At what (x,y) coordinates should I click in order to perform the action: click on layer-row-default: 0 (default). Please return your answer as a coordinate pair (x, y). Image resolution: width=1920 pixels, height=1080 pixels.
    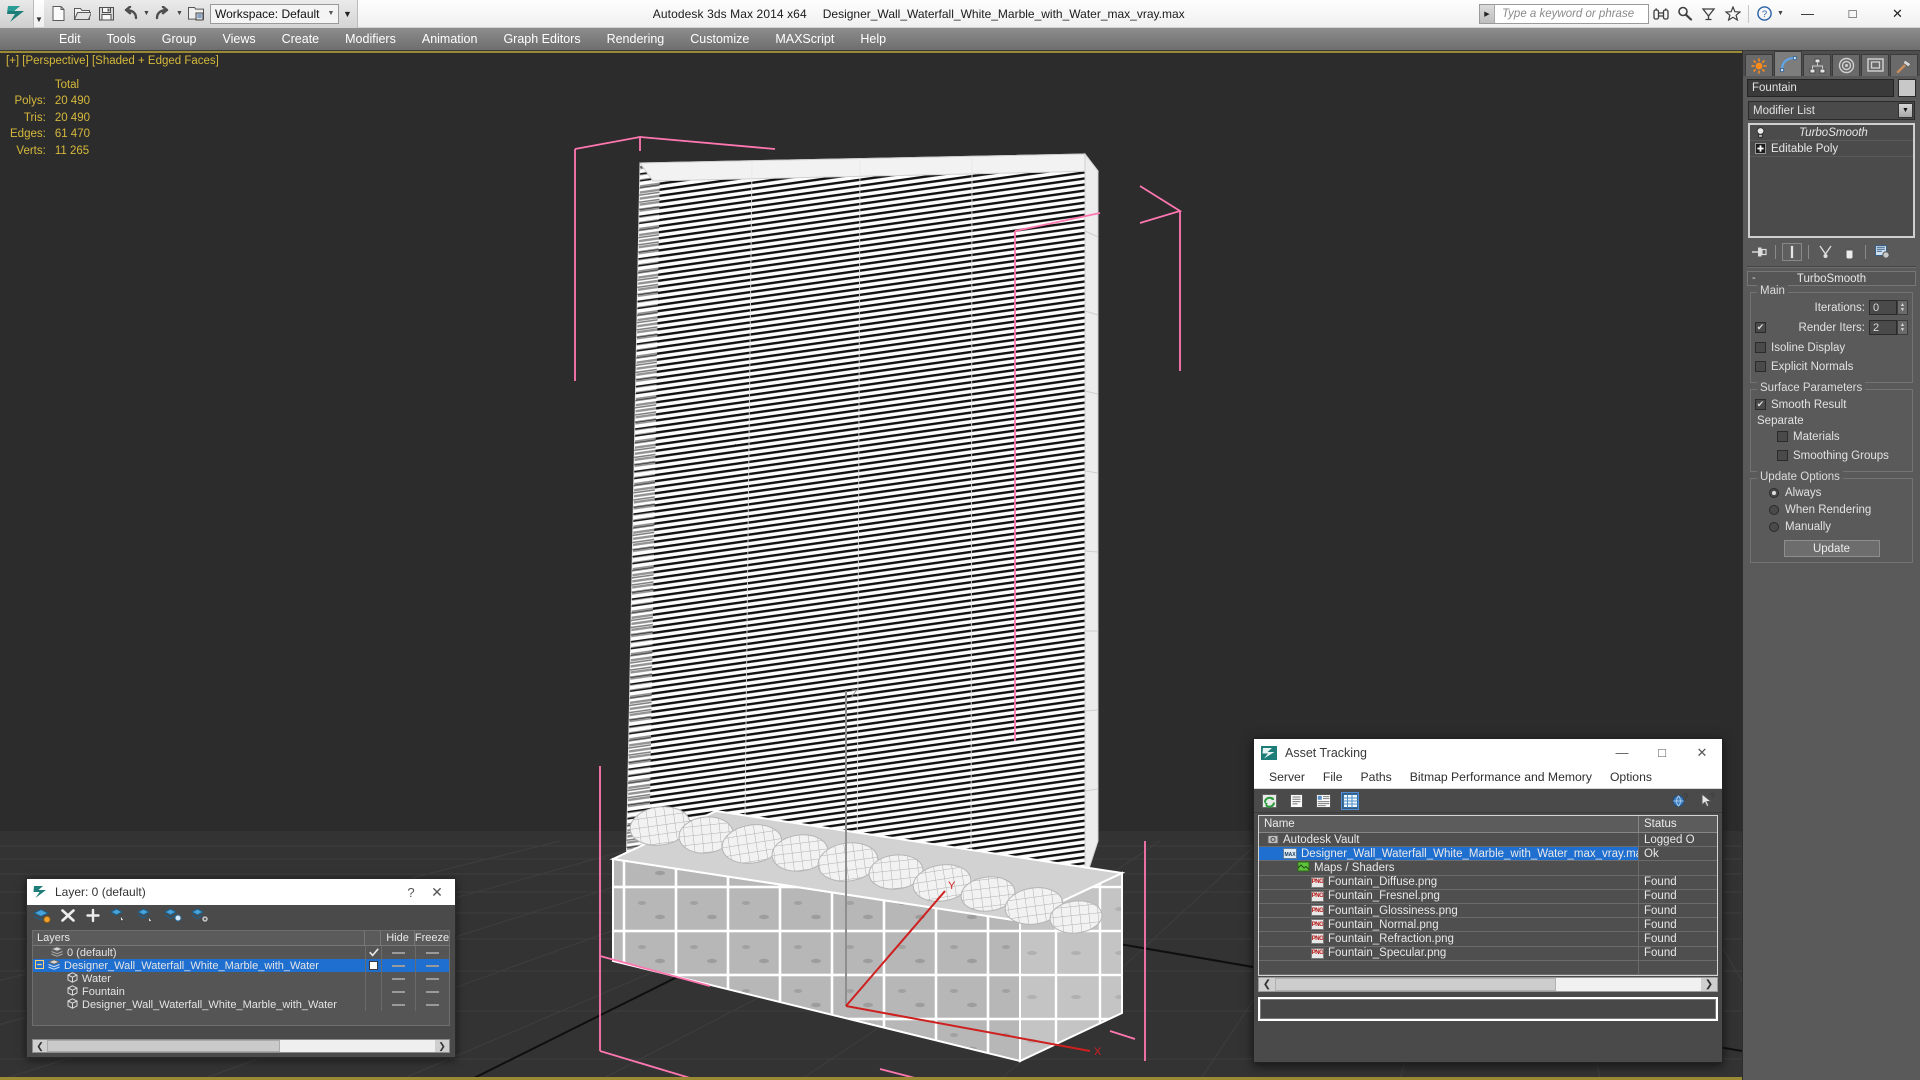
    Looking at the image, I should click on (241, 952).